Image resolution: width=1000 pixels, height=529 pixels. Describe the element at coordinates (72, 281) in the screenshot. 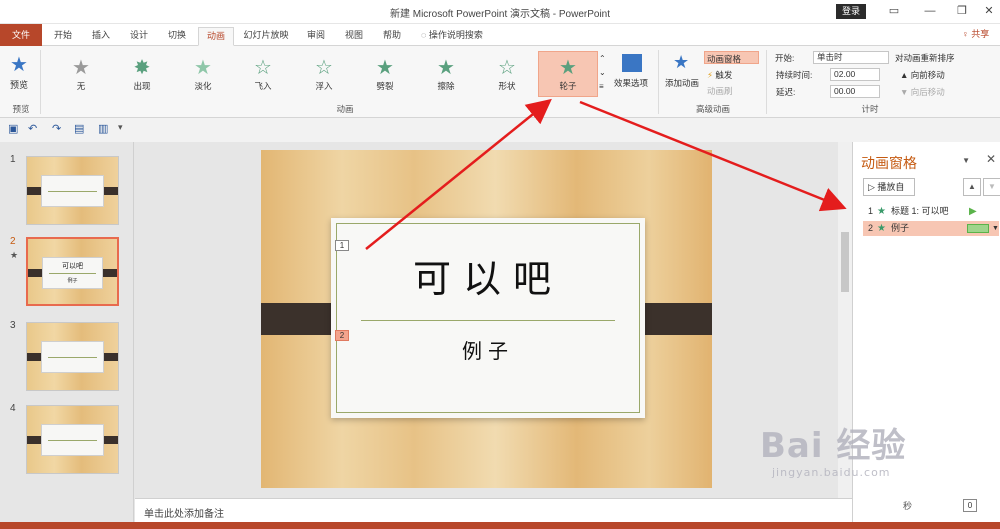

I see `thumb-subtitle: 例子` at that location.